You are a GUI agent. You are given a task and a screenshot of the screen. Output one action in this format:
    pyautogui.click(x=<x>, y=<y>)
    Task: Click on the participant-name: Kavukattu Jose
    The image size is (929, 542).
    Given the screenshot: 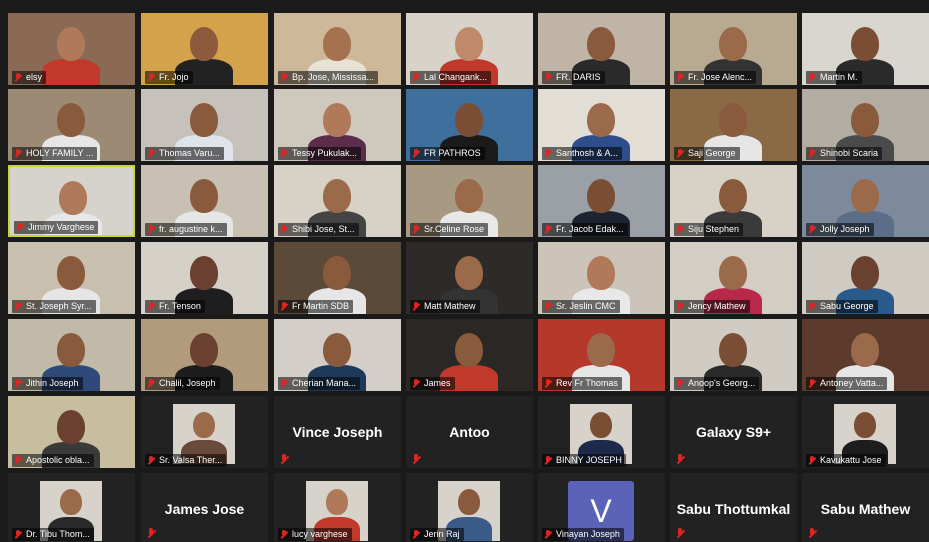 What is the action you would take?
    pyautogui.click(x=851, y=460)
    